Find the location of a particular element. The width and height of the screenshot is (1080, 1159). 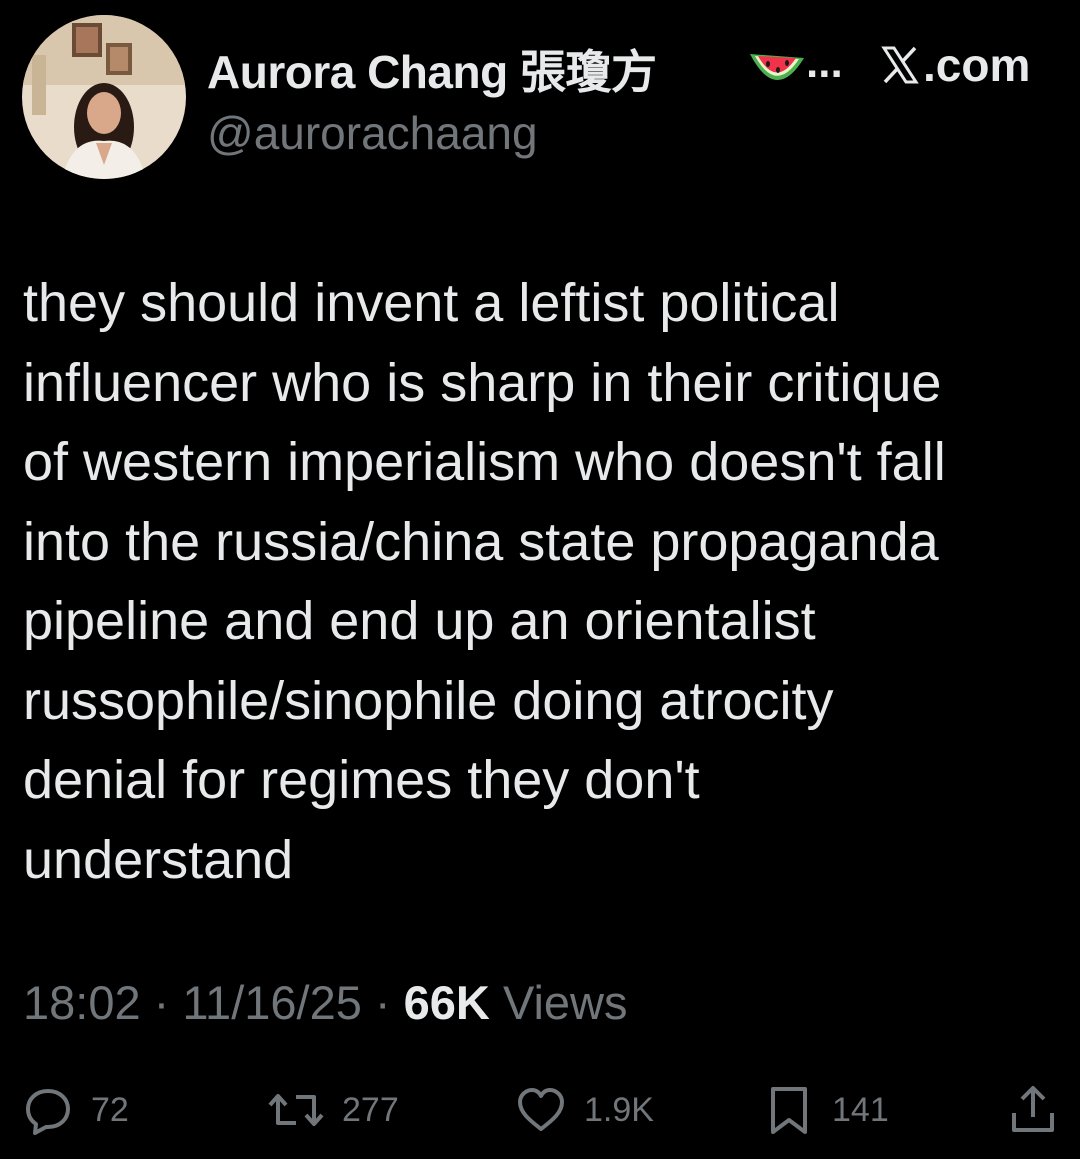

tweet-date: 11/16/25 is located at coordinates (271, 1002).